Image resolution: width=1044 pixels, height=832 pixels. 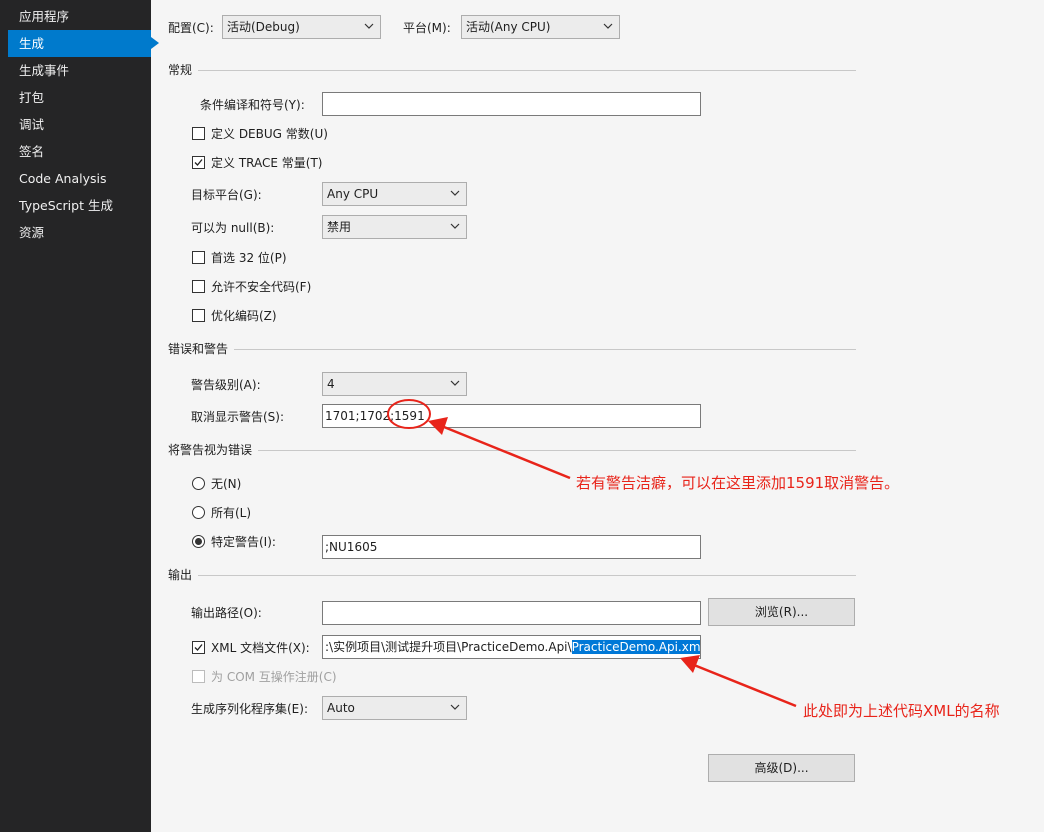 What do you see at coordinates (901, 711) in the screenshot?
I see `annotation-xml-note: 此处即为上述代码XML的名称` at bounding box center [901, 711].